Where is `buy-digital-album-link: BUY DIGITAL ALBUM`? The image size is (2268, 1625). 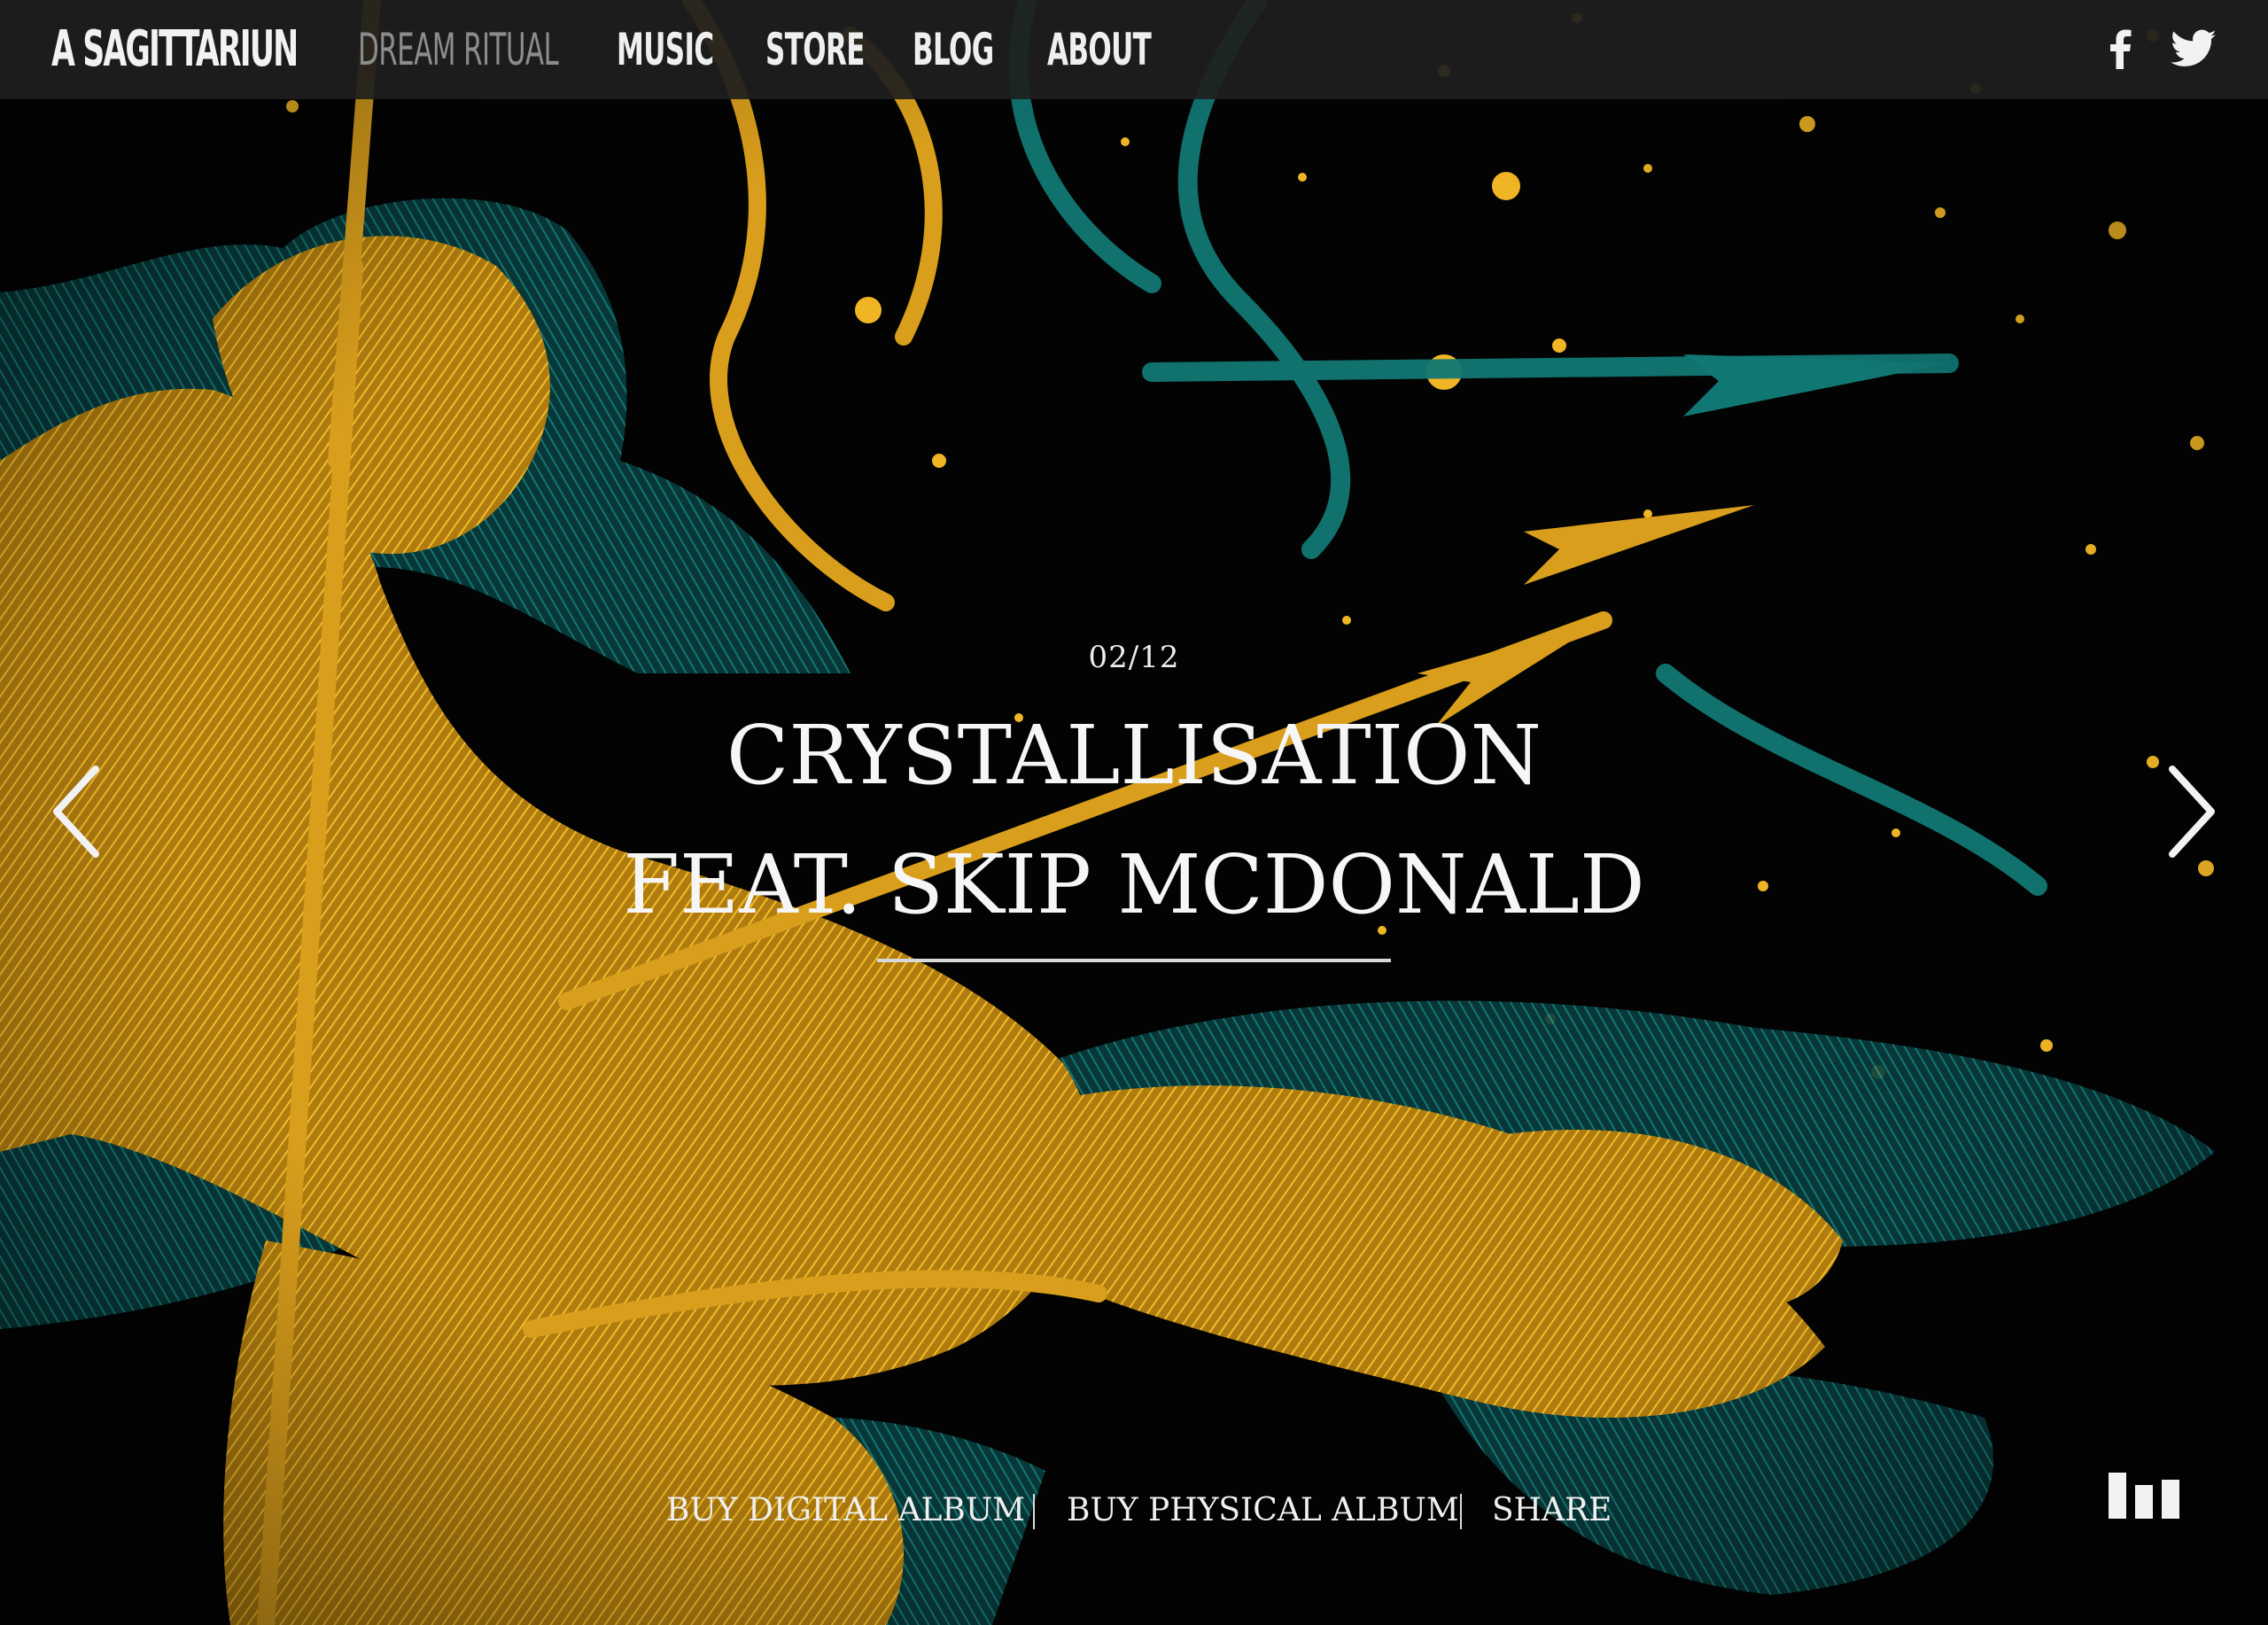
buy-digital-album-link: BUY DIGITAL ALBUM is located at coordinates (845, 1511).